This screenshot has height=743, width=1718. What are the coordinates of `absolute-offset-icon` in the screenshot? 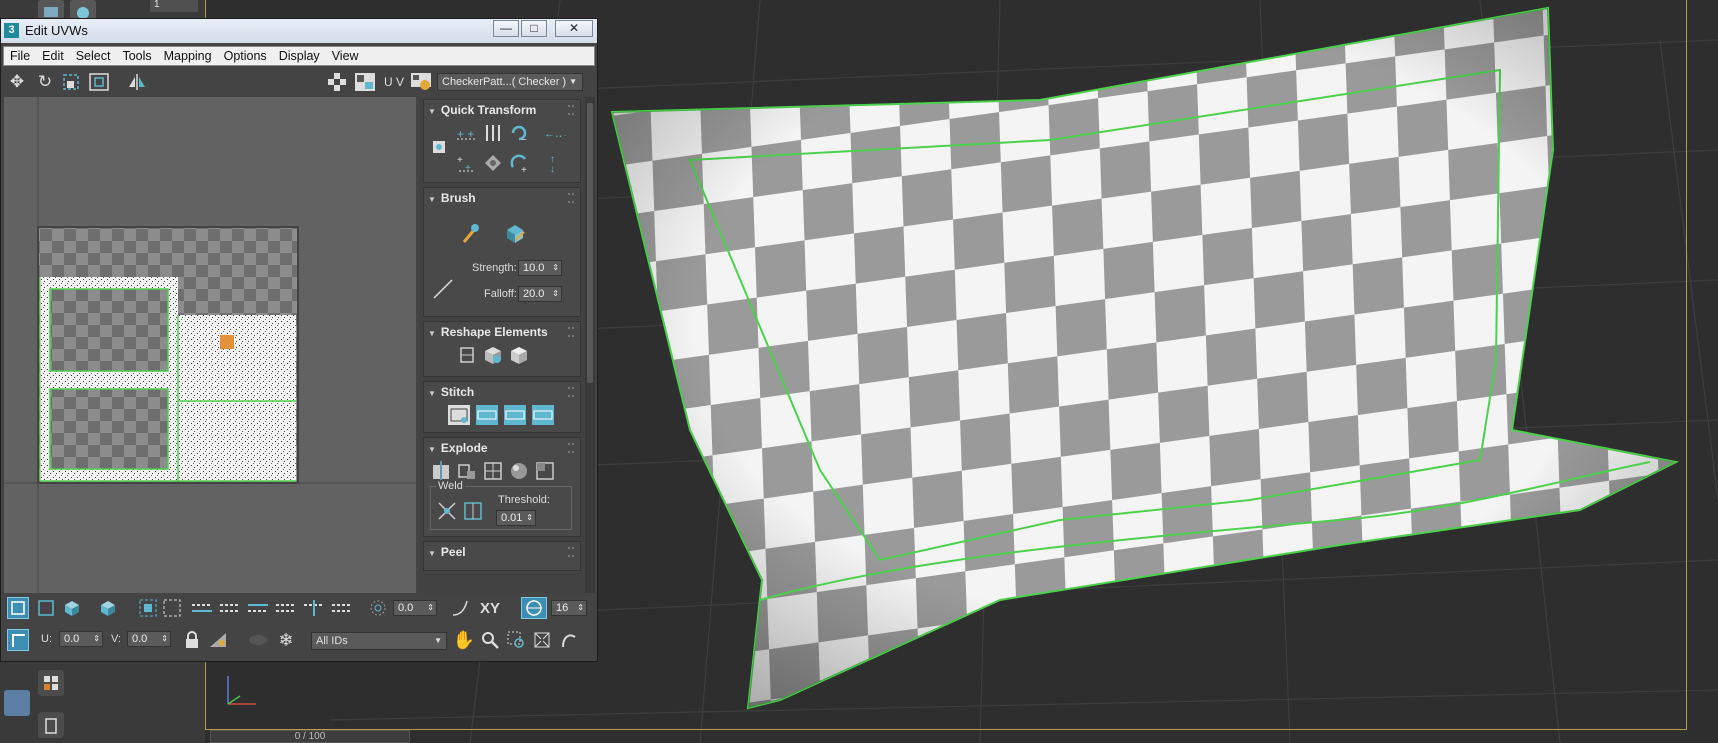 It's located at (18, 640).